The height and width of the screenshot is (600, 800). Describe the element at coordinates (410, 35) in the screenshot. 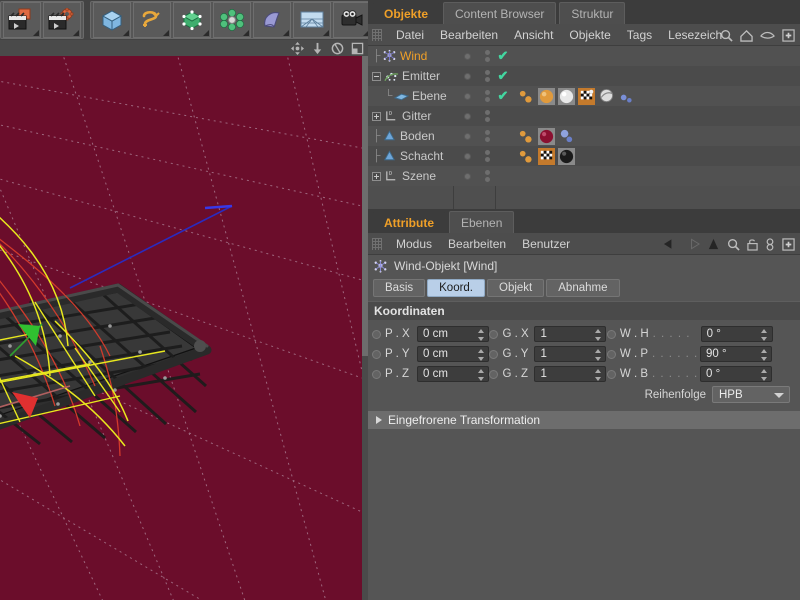

I see `menu-datei: Datei` at that location.